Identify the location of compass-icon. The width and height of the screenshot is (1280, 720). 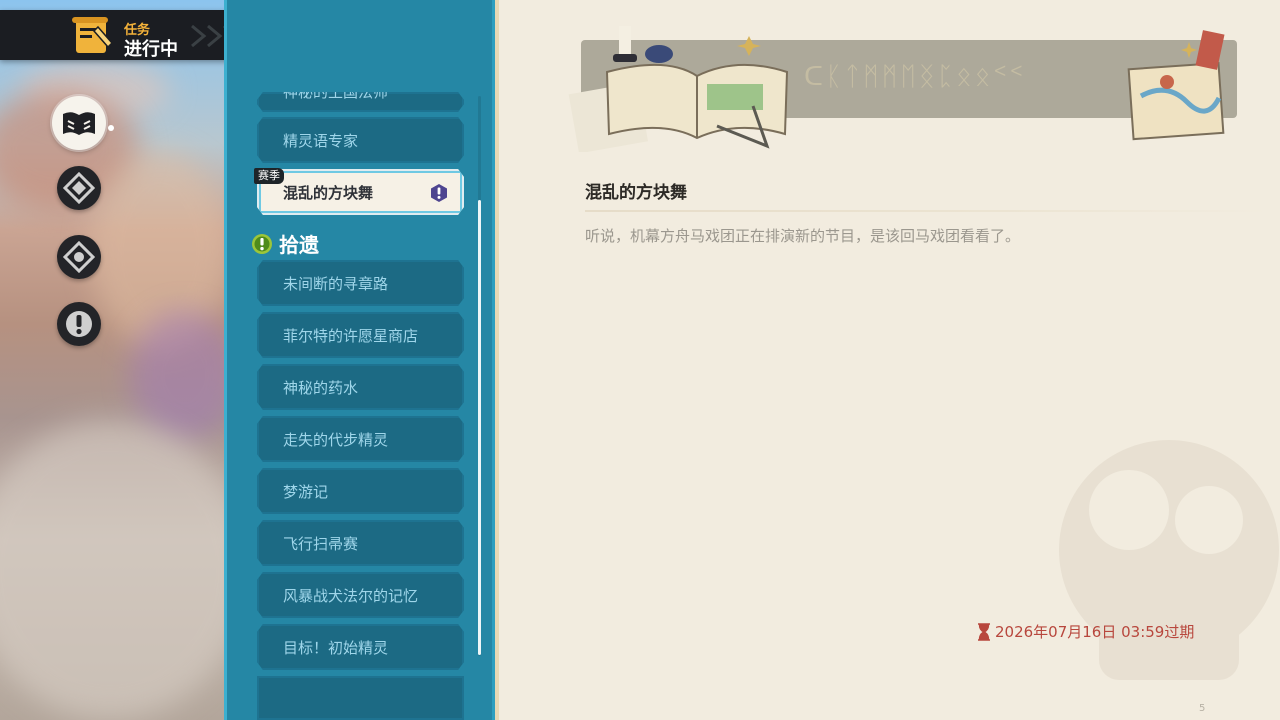
(79, 188).